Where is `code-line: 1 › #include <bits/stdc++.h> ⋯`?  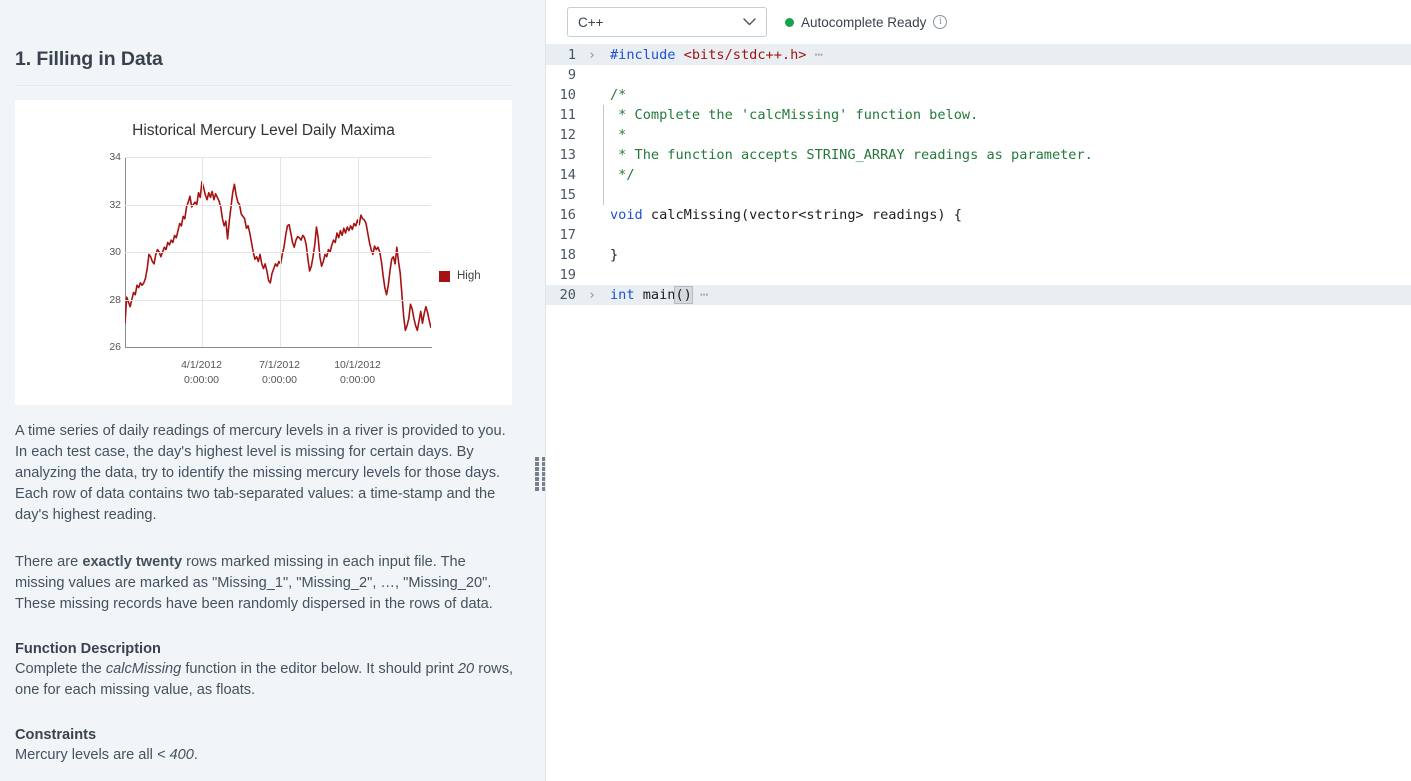
code-line: 1 › #include <bits/stdc++.h> ⋯ is located at coordinates (978, 55).